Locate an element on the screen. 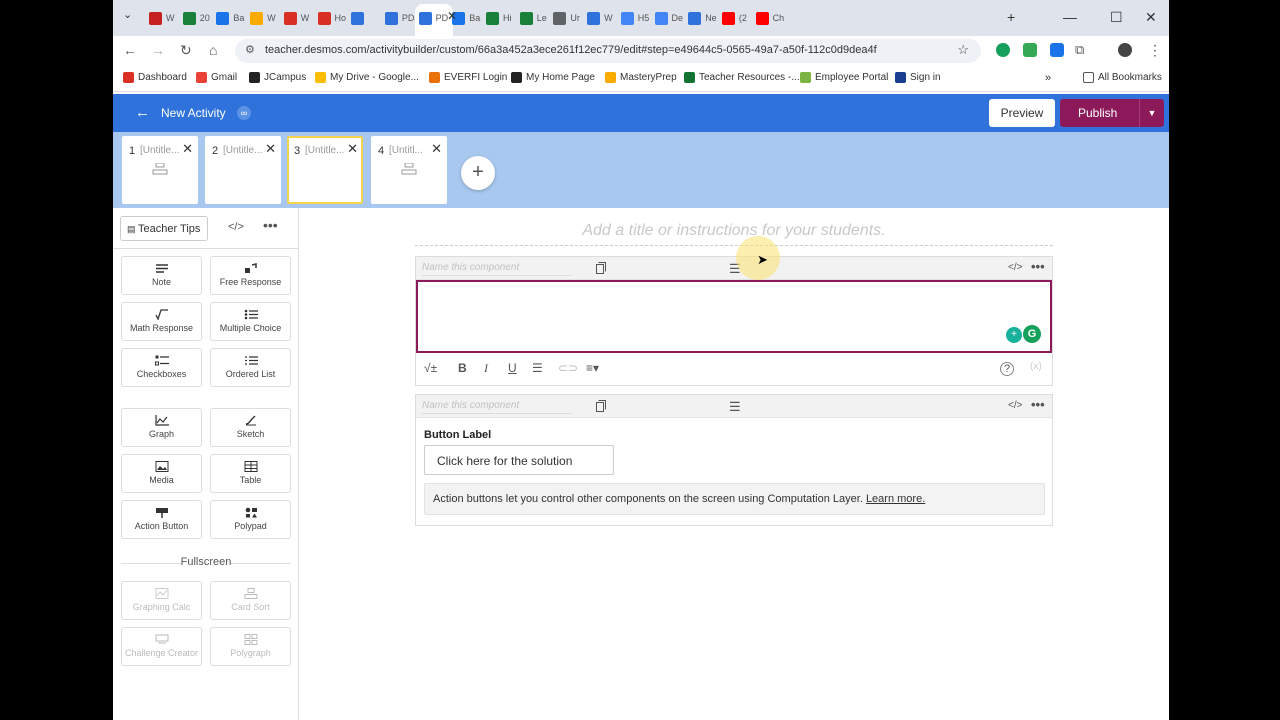 This screenshot has height=720, width=1280. grammarly-icon: G is located at coordinates (1032, 334).